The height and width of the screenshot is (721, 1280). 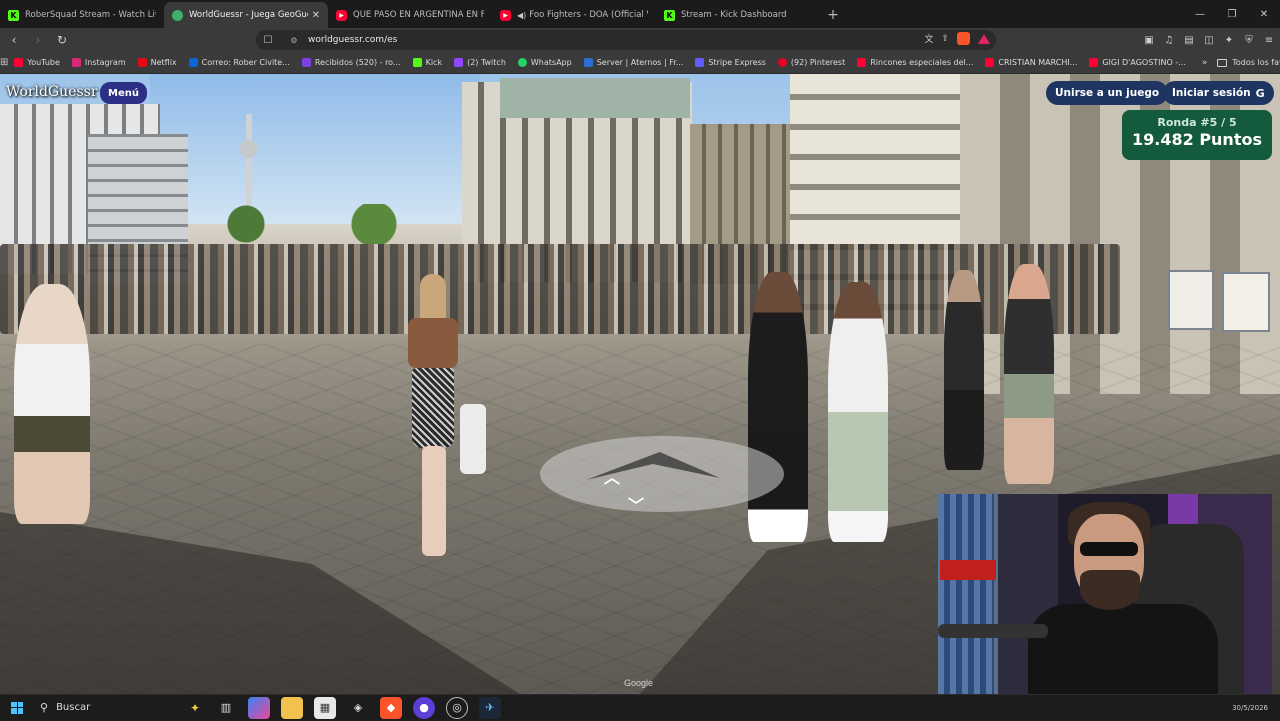 I want to click on tab-kick-dashboard: K Stream - Kick Dashboard, so click(x=738, y=15).